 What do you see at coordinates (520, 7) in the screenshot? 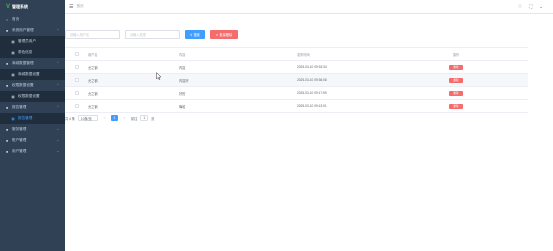
I see `notification-icon: ♡` at bounding box center [520, 7].